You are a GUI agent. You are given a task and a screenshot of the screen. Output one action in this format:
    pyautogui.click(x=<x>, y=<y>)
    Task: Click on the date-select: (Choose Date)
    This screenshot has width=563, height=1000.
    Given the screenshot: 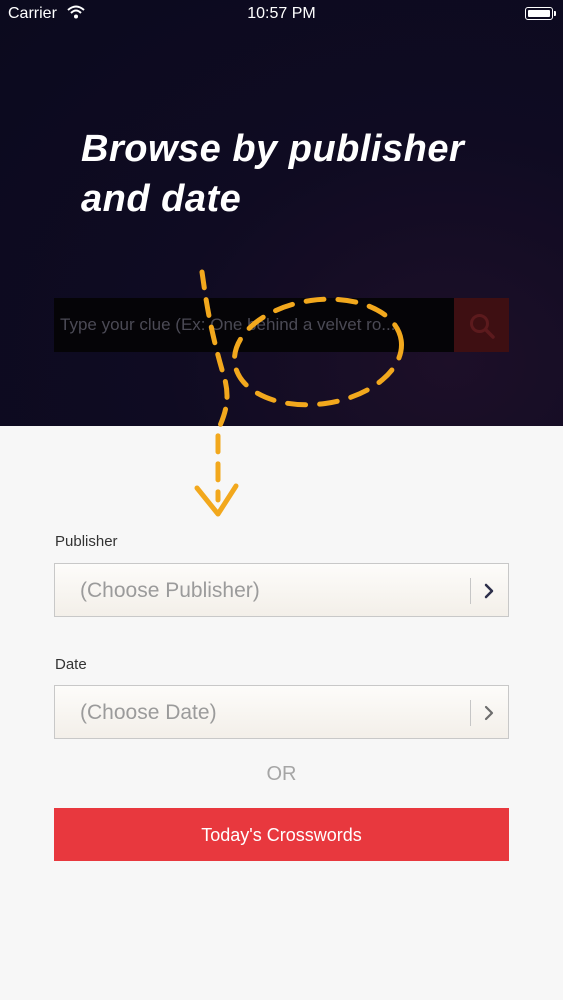 What is the action you would take?
    pyautogui.click(x=281, y=712)
    